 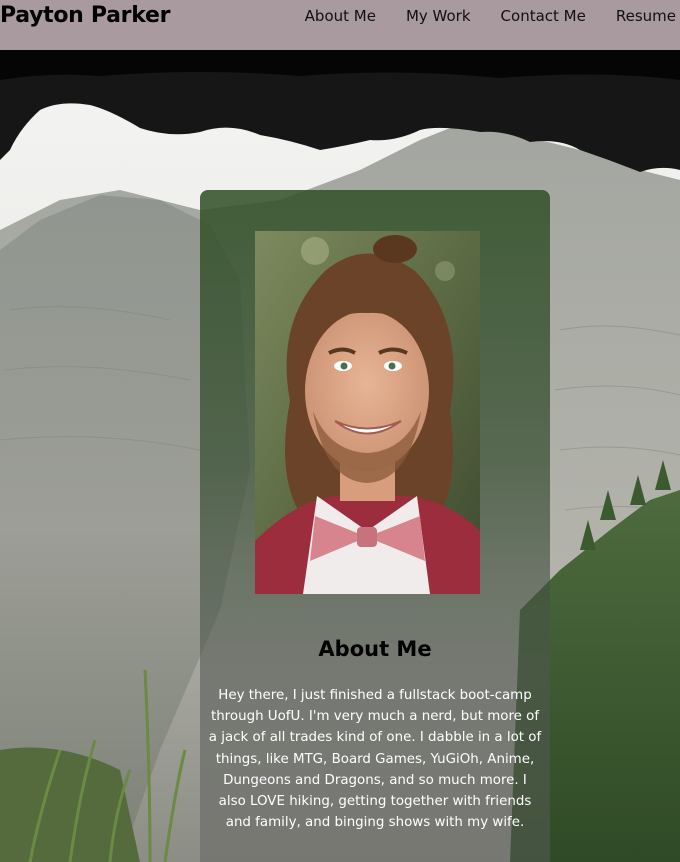 I want to click on nav-links: About Me My Work Contact Me Resume, so click(x=490, y=16).